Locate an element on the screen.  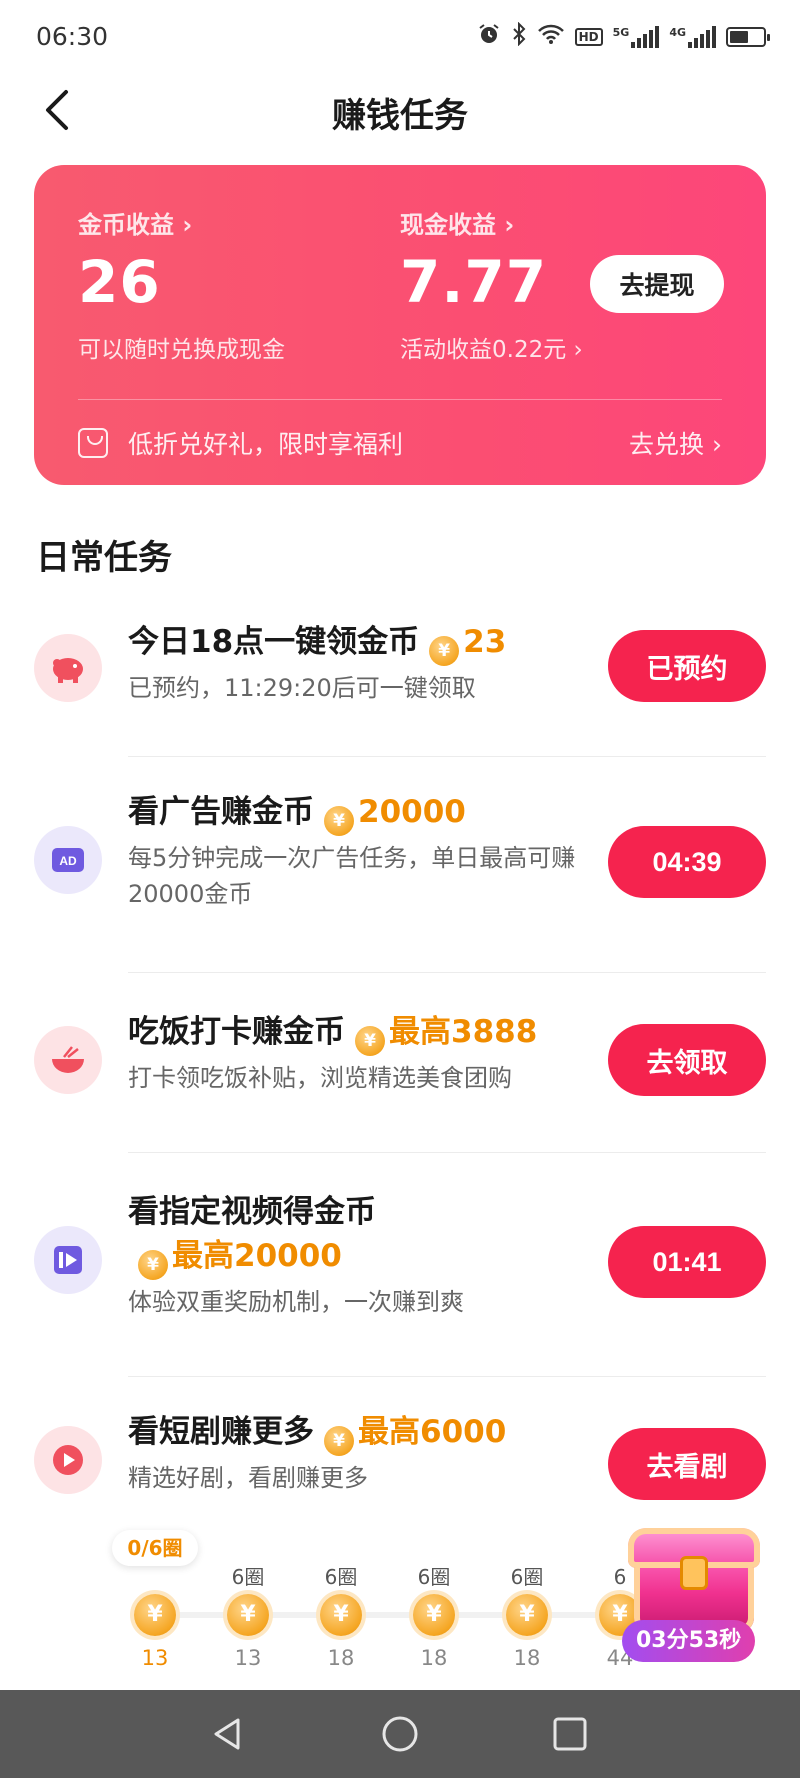
task-reward: 最高3888 is located at coordinates (463, 1032).